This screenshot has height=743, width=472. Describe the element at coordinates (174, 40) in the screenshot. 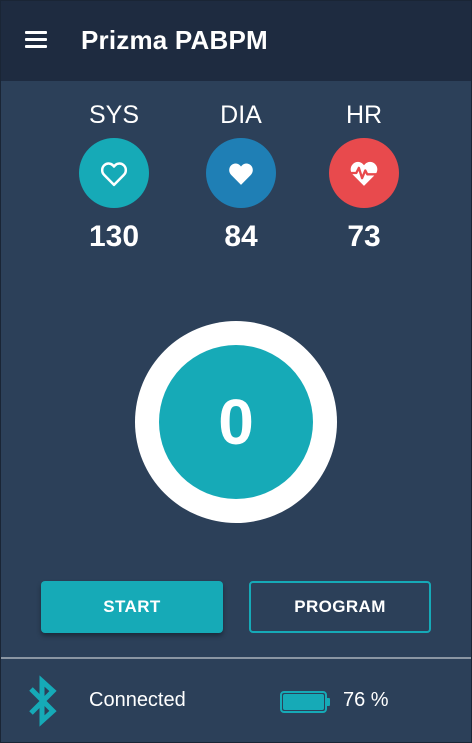

I see `app-title: Prizma PABPM` at that location.